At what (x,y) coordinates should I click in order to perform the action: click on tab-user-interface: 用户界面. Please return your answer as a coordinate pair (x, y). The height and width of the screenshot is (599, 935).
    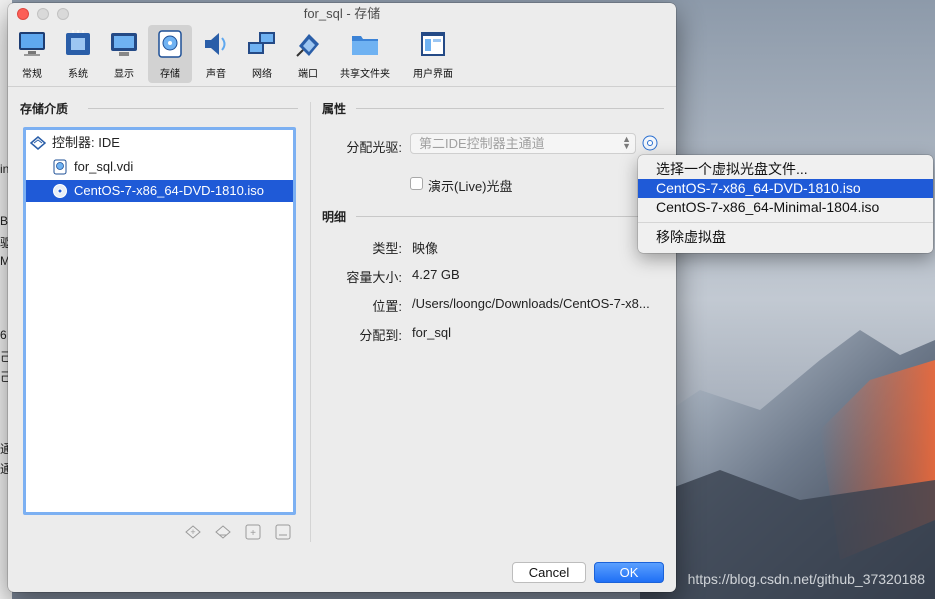
    Looking at the image, I should click on (433, 54).